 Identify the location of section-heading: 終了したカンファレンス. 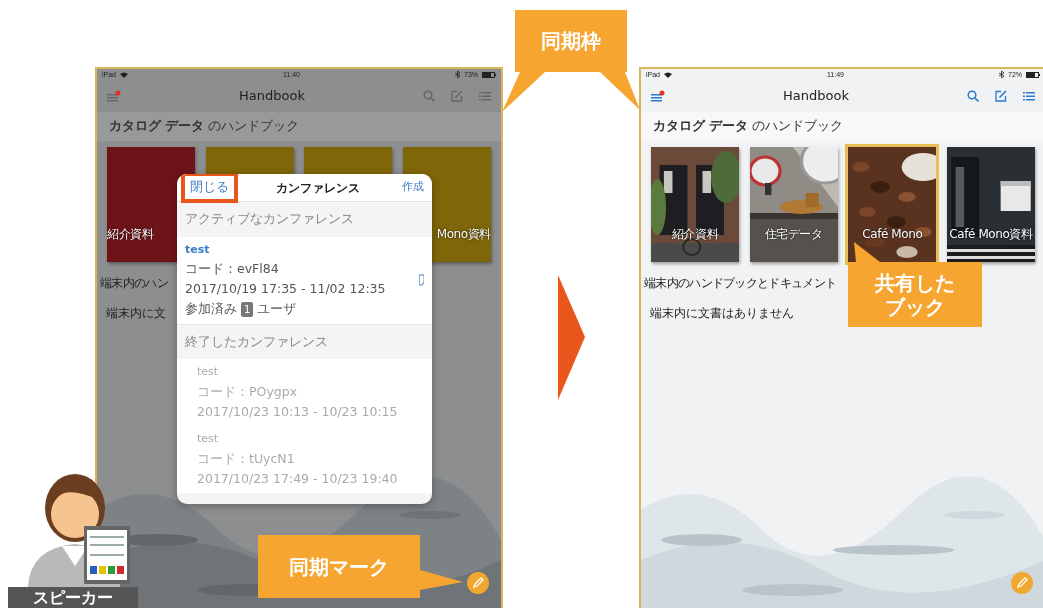
(256, 341).